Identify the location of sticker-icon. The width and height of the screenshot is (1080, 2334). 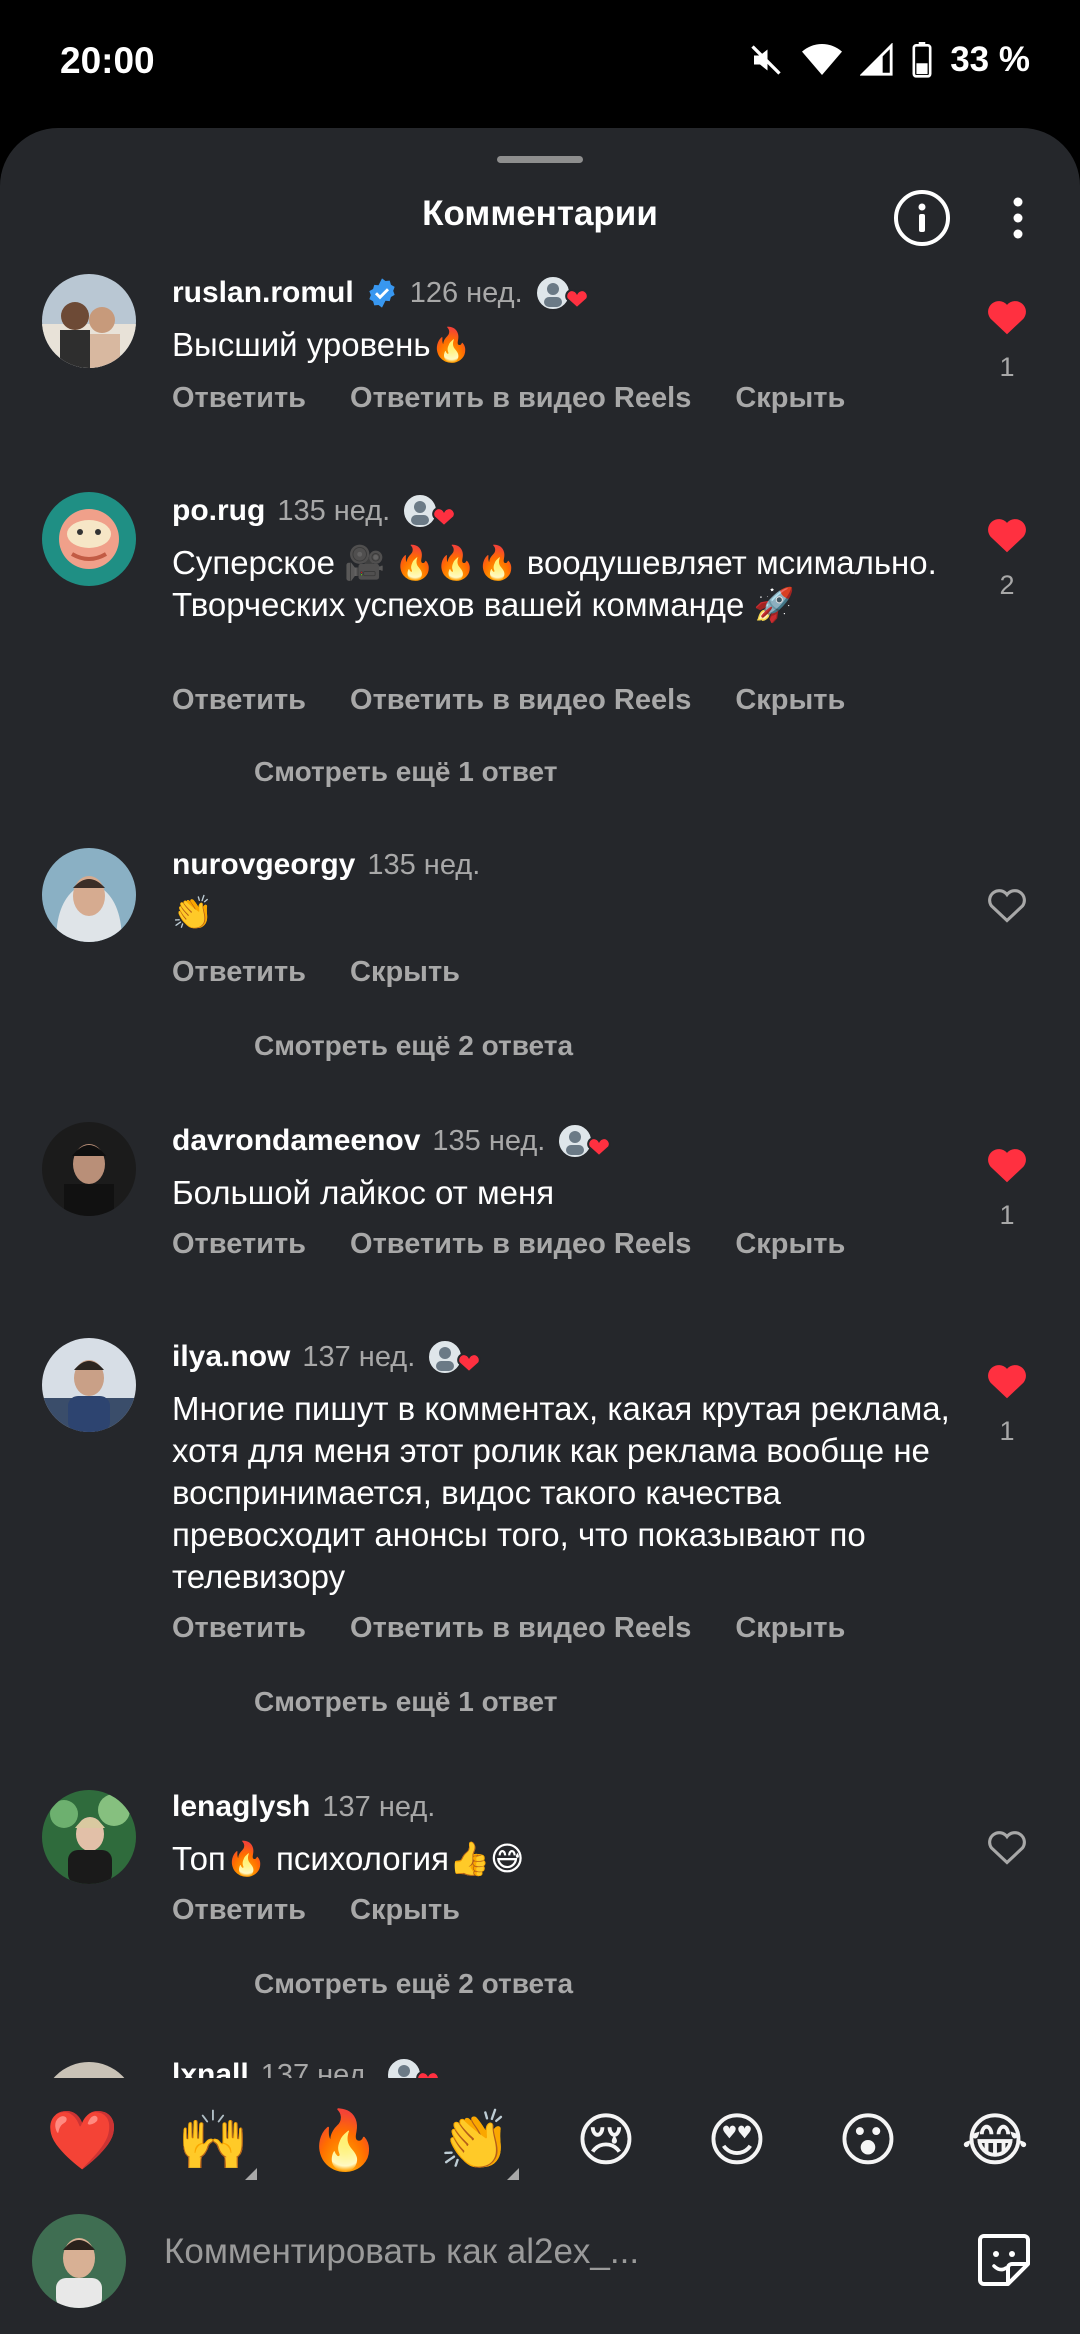
(1004, 2260).